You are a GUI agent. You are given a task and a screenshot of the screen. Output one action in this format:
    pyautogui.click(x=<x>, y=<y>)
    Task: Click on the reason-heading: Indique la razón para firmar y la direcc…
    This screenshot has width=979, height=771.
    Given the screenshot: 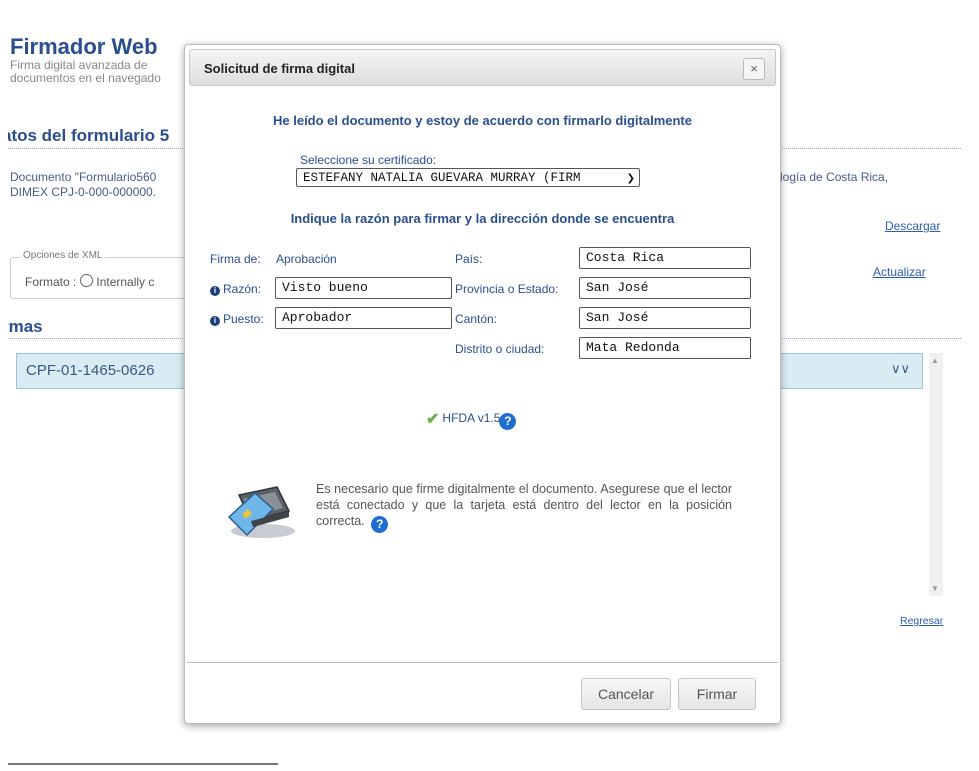 What is the action you would take?
    pyautogui.click(x=482, y=218)
    